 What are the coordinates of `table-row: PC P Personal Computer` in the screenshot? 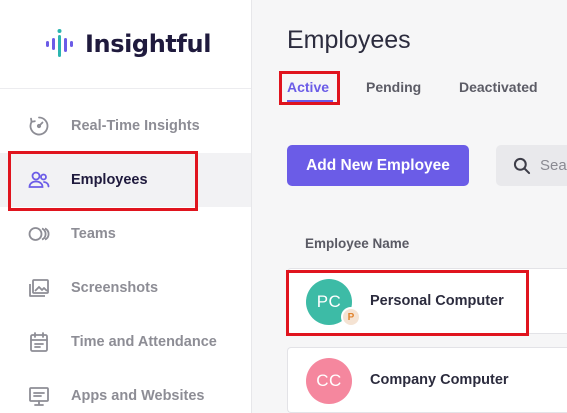 It's located at (427, 301).